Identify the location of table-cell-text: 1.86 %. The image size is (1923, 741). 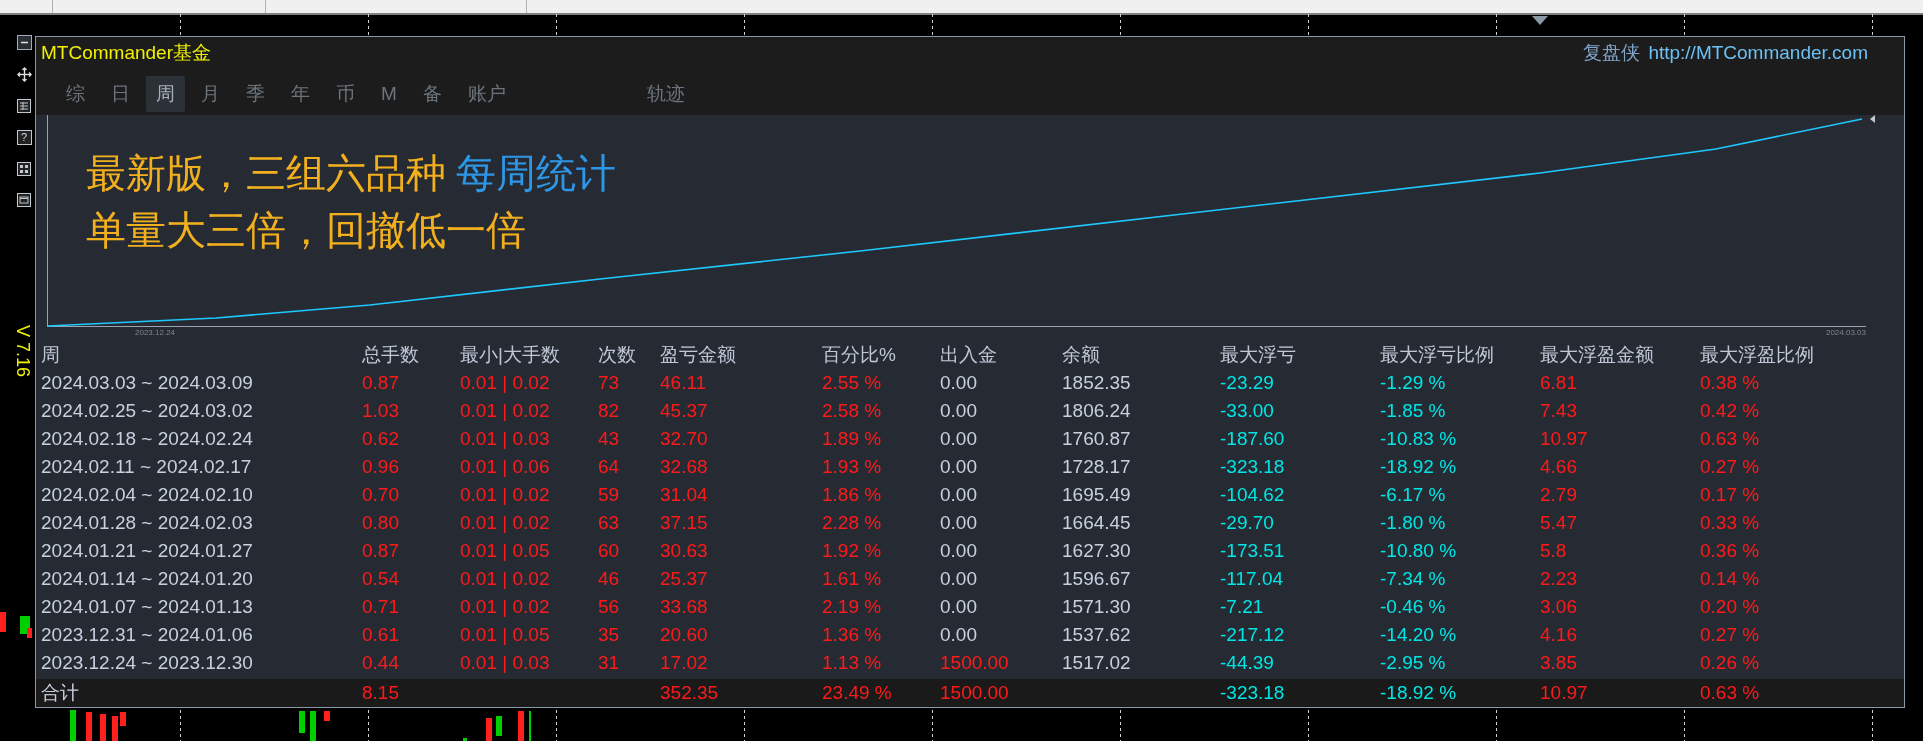
(852, 495).